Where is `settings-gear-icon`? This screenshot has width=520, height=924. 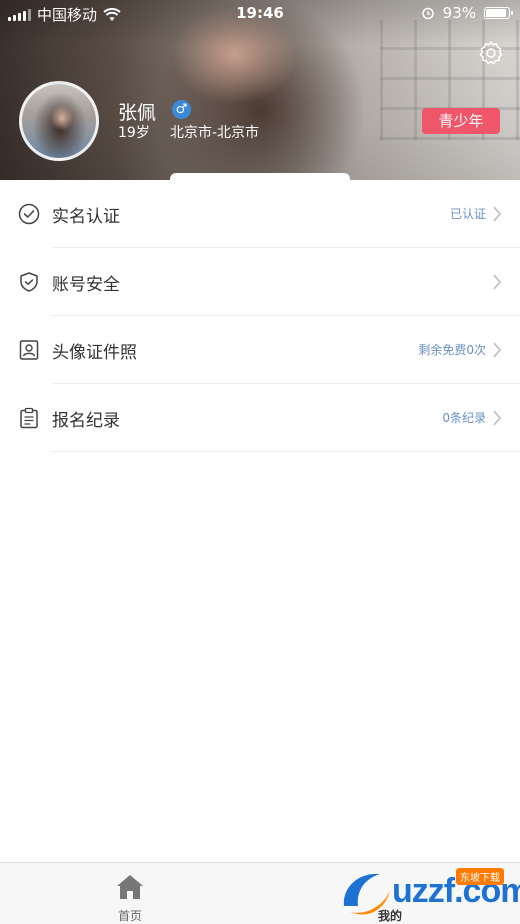
settings-gear-icon is located at coordinates (491, 53).